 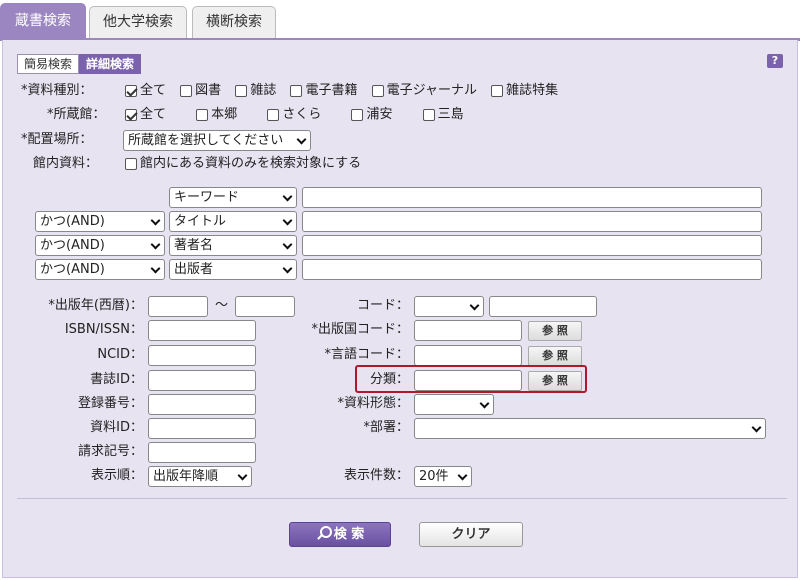 I want to click on search-mode-tabs: 簡易検索 詳細検索, so click(x=79, y=64).